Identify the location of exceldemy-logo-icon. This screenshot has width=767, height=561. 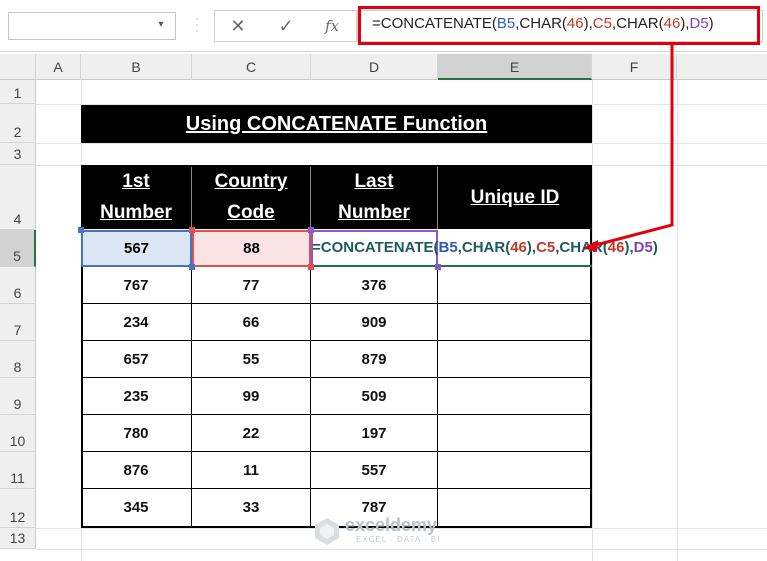
(327, 531).